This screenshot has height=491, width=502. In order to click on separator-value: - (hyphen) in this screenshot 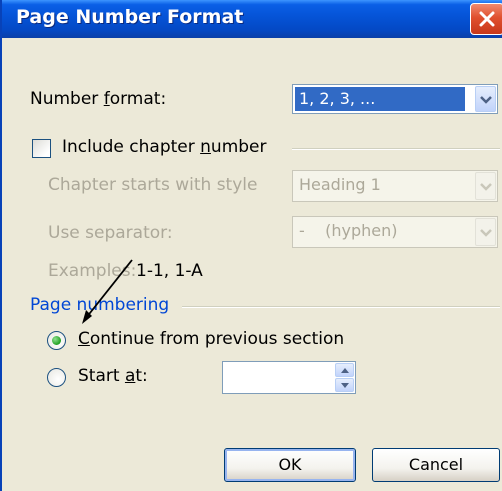, I will do `click(348, 230)`.